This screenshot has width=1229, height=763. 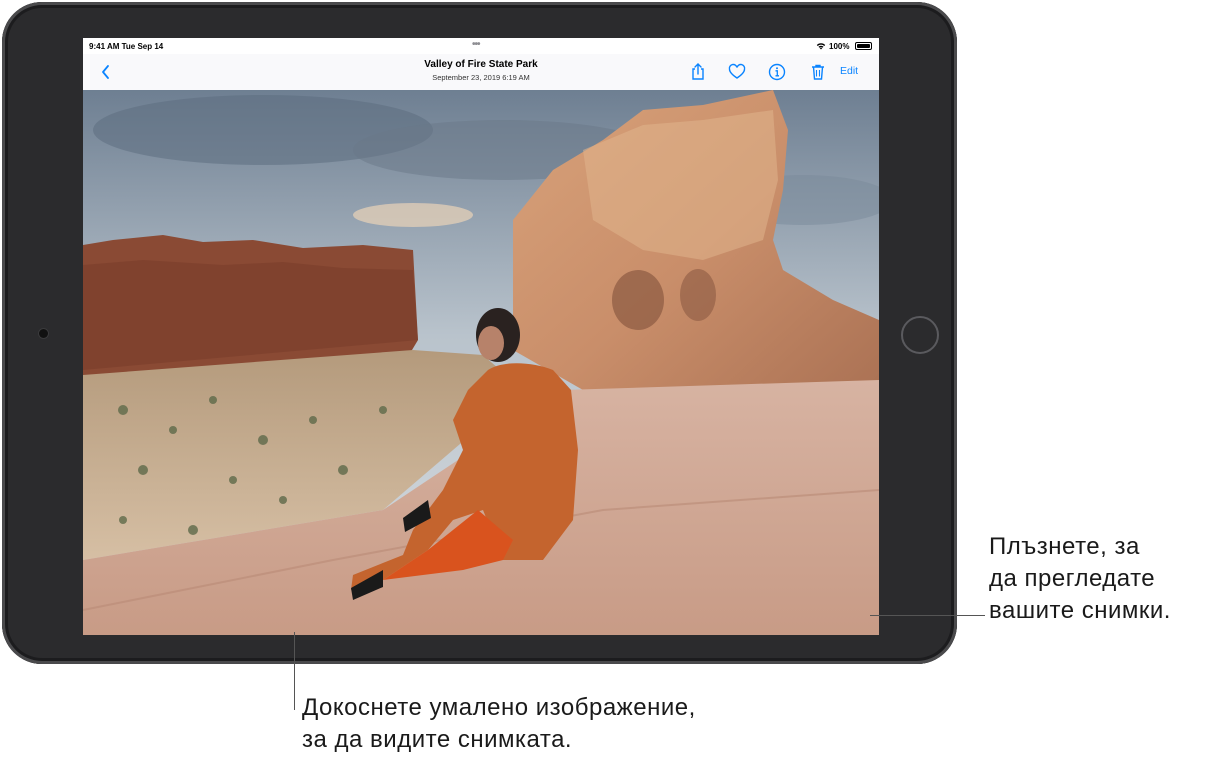 I want to click on battery-percent: 100%, so click(x=839, y=46).